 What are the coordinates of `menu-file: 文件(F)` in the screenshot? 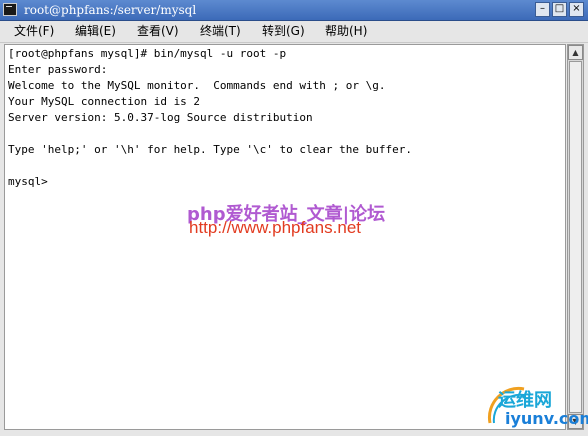 It's located at (34, 31).